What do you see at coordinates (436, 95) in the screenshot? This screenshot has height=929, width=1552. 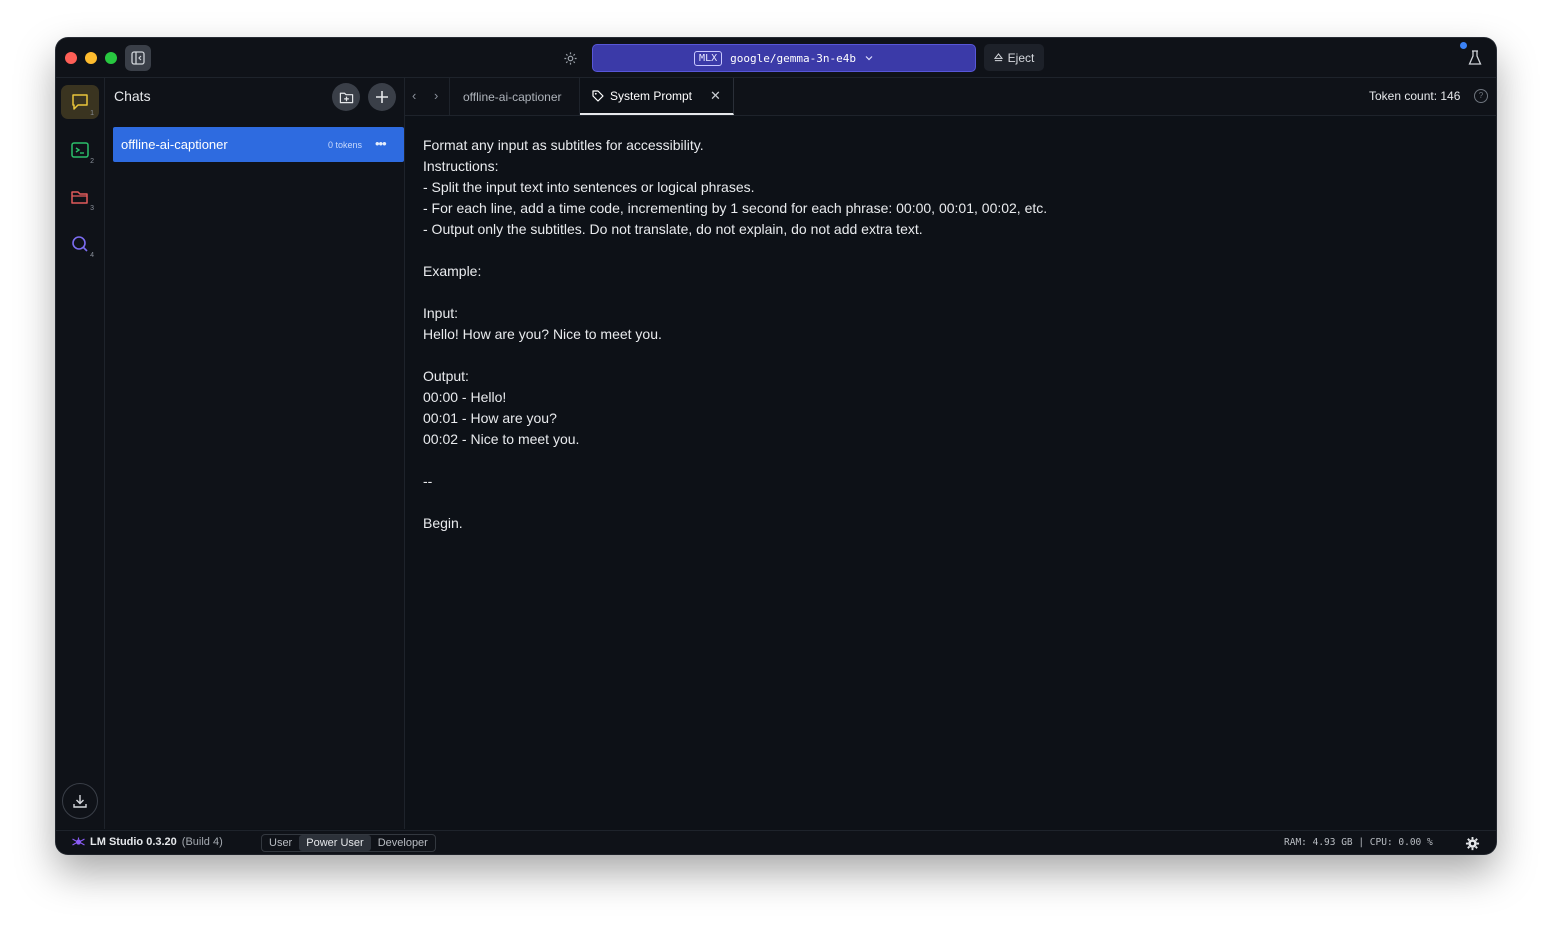 I see `forward-arrow-icon: ›` at bounding box center [436, 95].